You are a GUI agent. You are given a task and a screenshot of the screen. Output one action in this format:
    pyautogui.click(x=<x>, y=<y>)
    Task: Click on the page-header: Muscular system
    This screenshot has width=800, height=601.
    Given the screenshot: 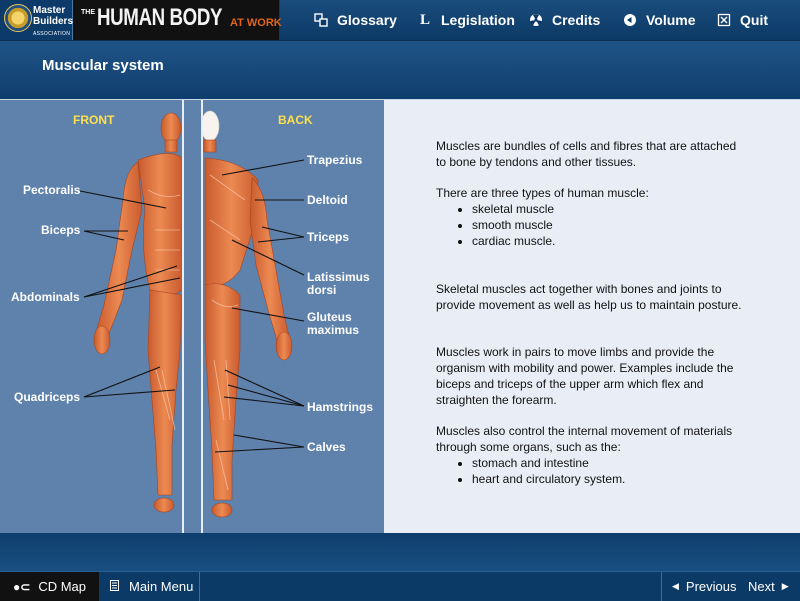 What is the action you would take?
    pyautogui.click(x=400, y=70)
    